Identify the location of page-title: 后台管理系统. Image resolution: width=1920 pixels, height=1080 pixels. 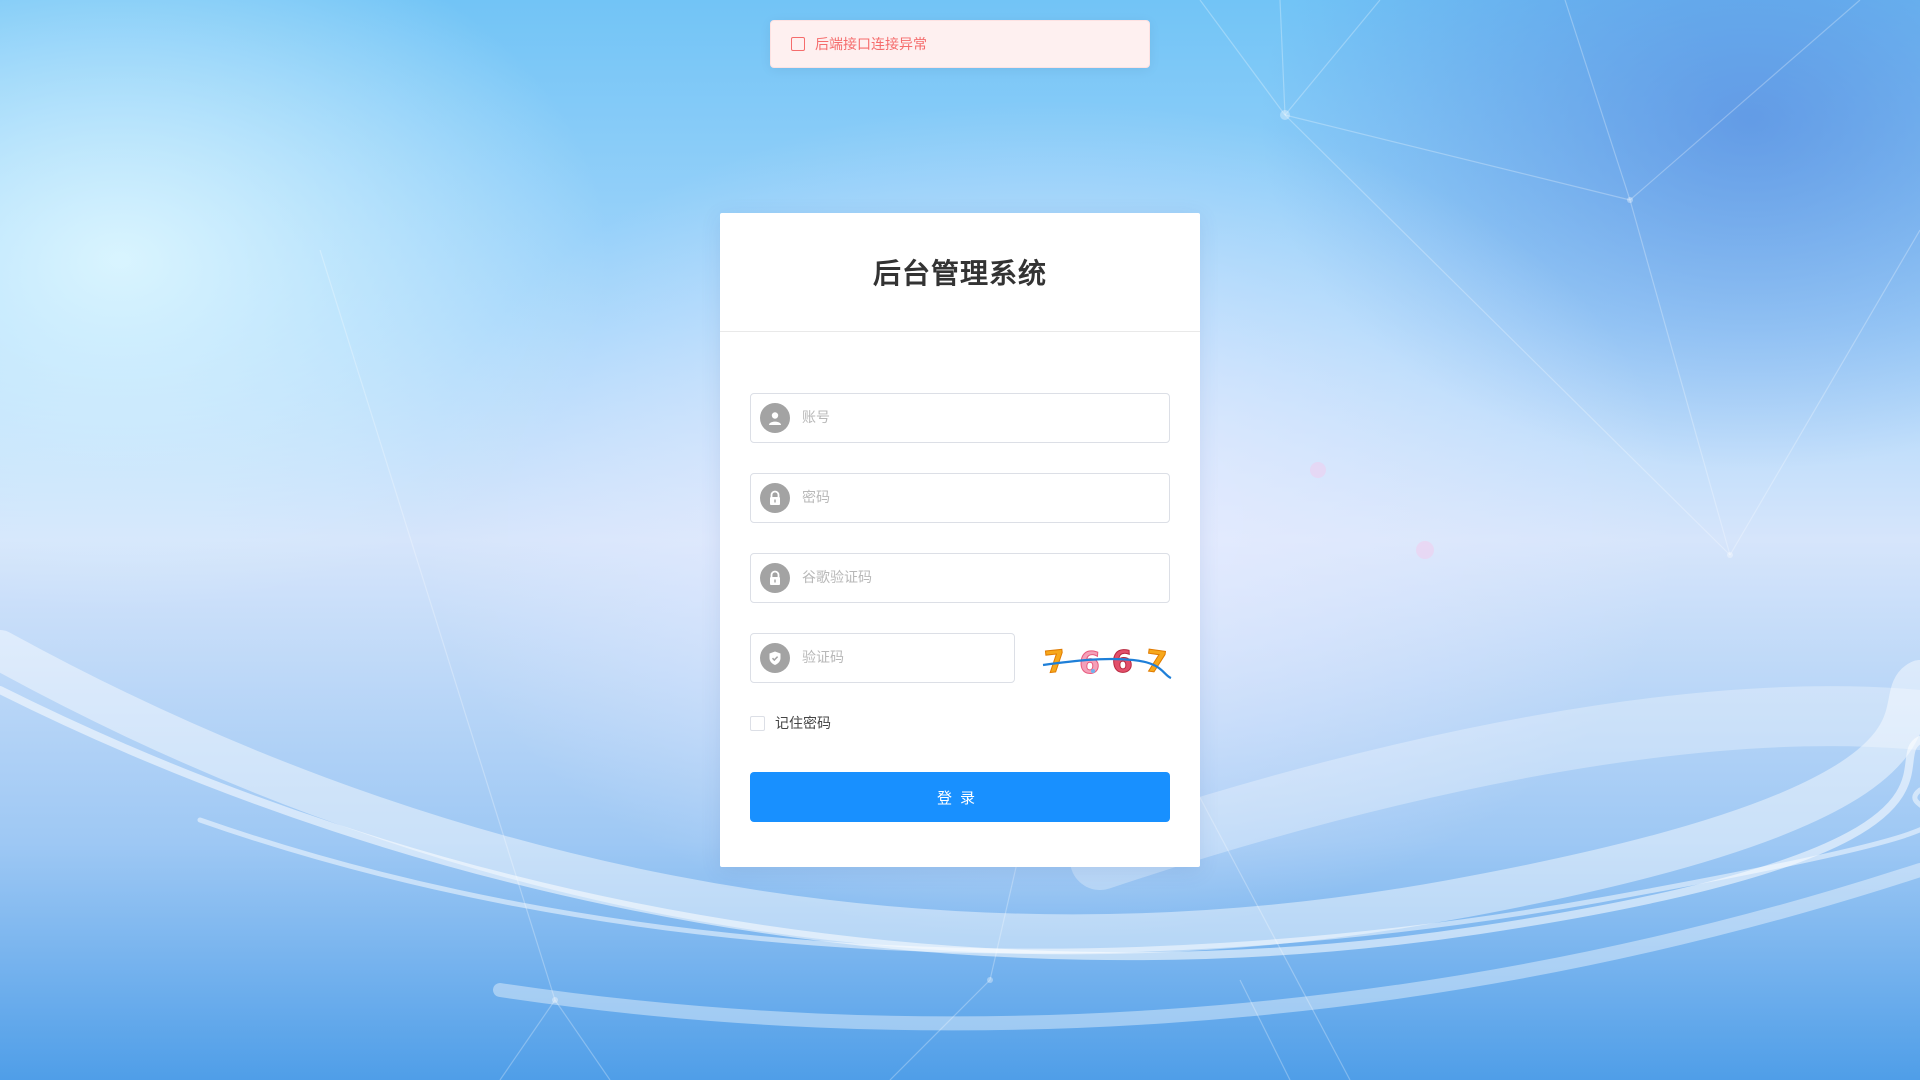
(959, 273).